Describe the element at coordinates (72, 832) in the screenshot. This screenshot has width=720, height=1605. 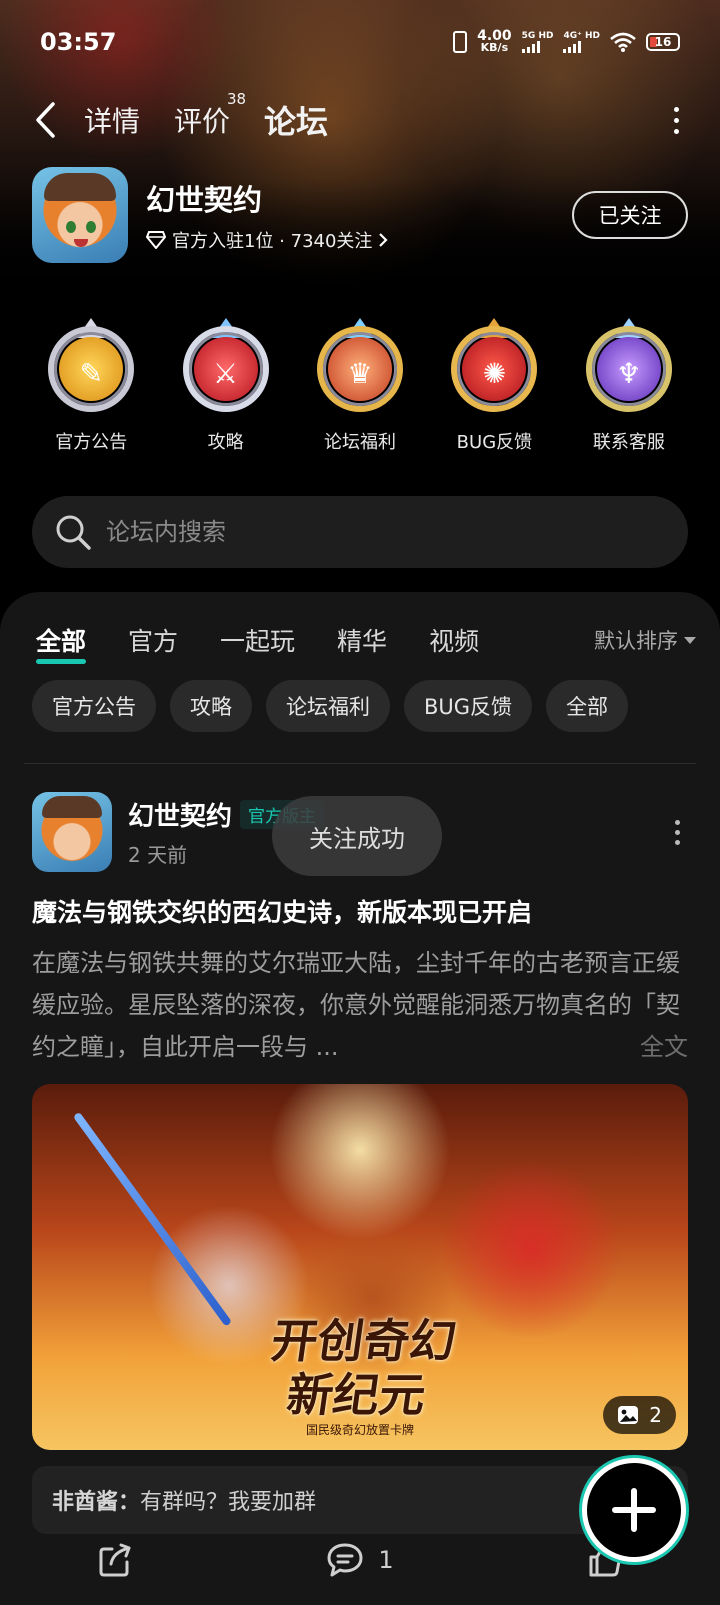
I see `avatar` at that location.